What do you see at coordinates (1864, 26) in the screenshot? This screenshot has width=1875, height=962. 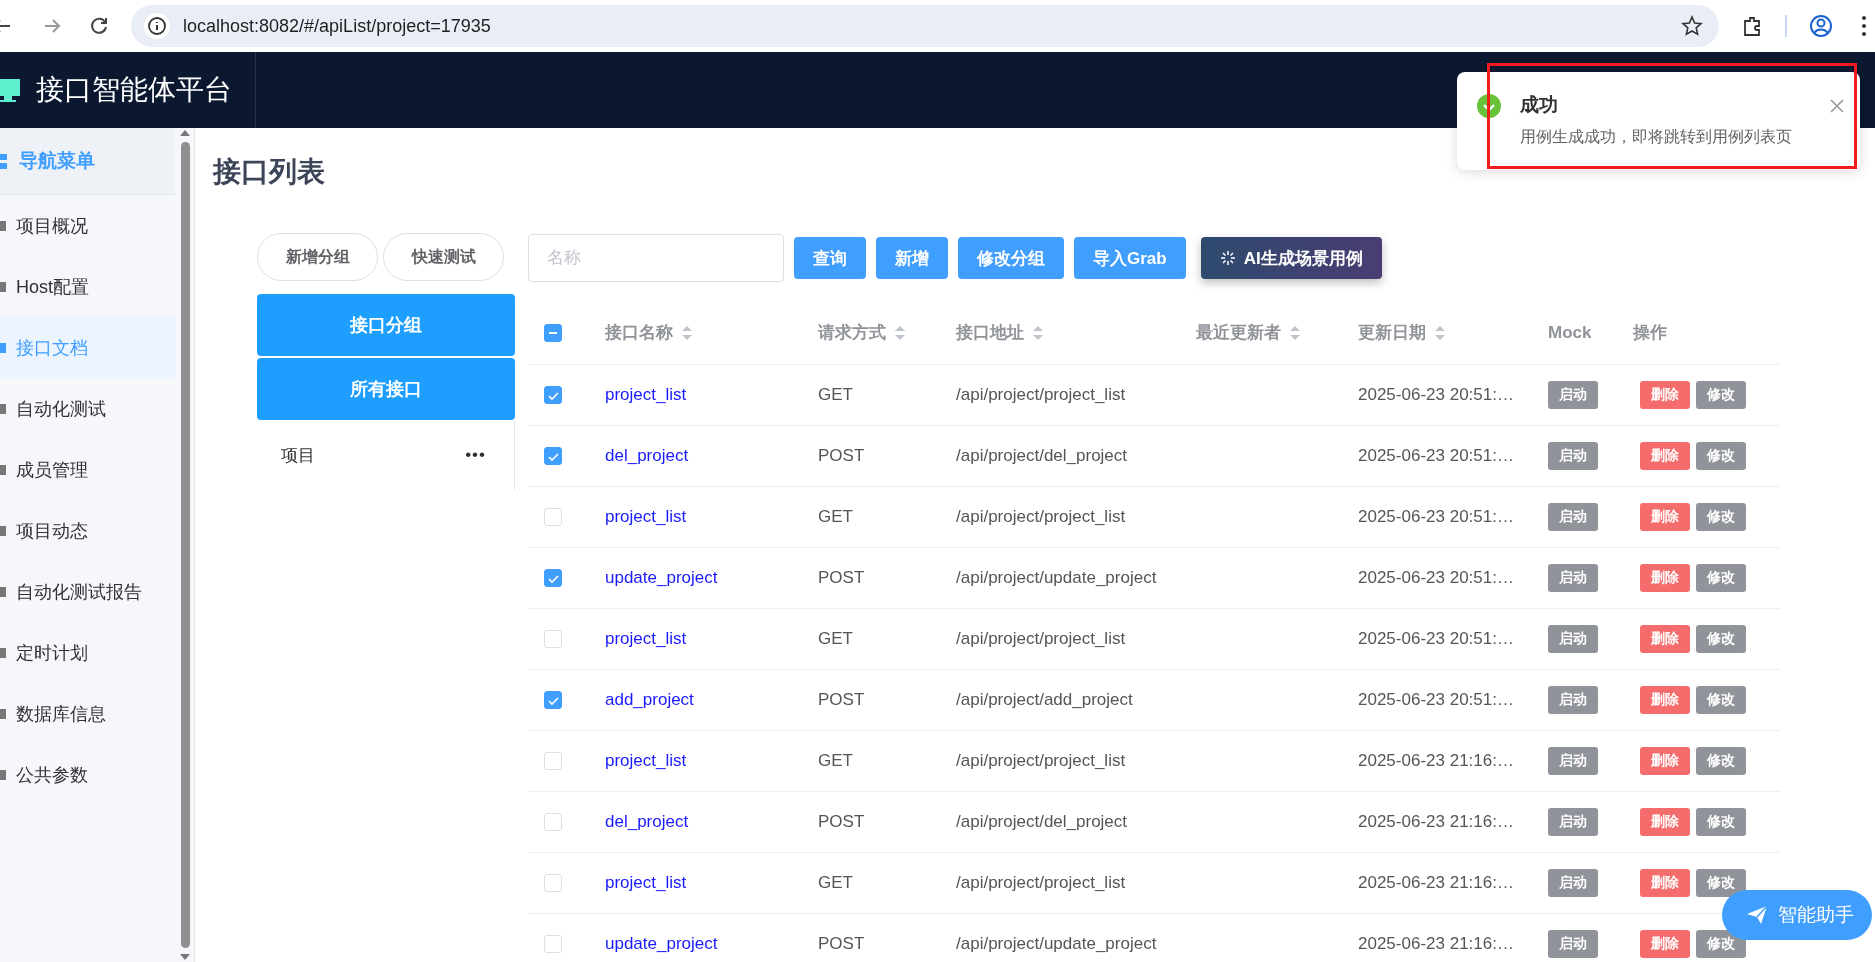 I see `menu-icon` at bounding box center [1864, 26].